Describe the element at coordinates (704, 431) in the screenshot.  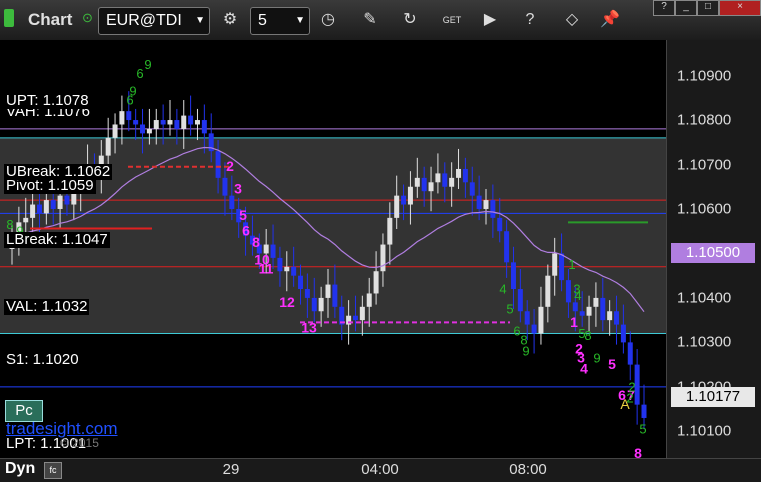
I see `price-tick-label: 1.10100` at that location.